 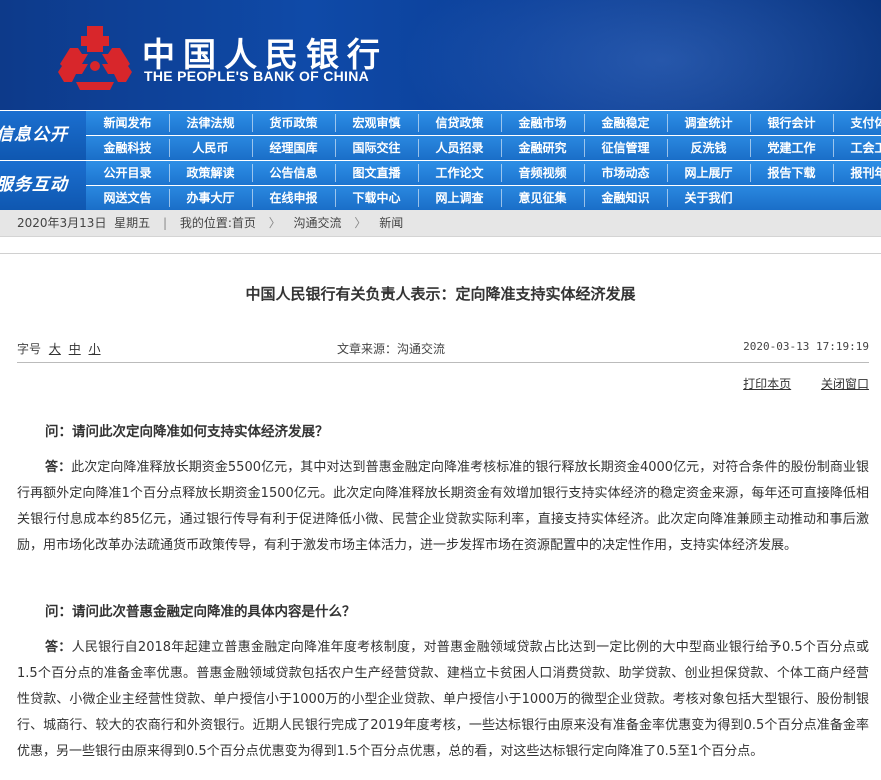 I want to click on banner-glow, so click(x=641, y=55).